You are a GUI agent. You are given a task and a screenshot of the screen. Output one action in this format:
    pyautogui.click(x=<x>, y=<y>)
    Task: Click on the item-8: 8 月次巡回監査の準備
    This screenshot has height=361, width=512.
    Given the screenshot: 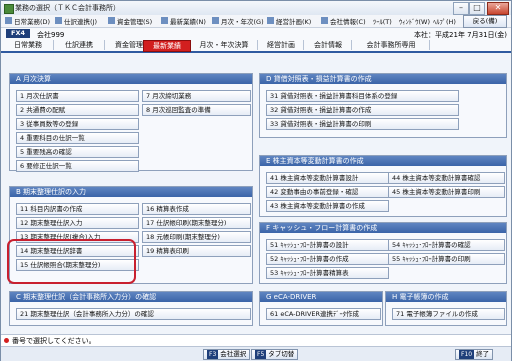 What is the action you would take?
    pyautogui.click(x=196, y=110)
    